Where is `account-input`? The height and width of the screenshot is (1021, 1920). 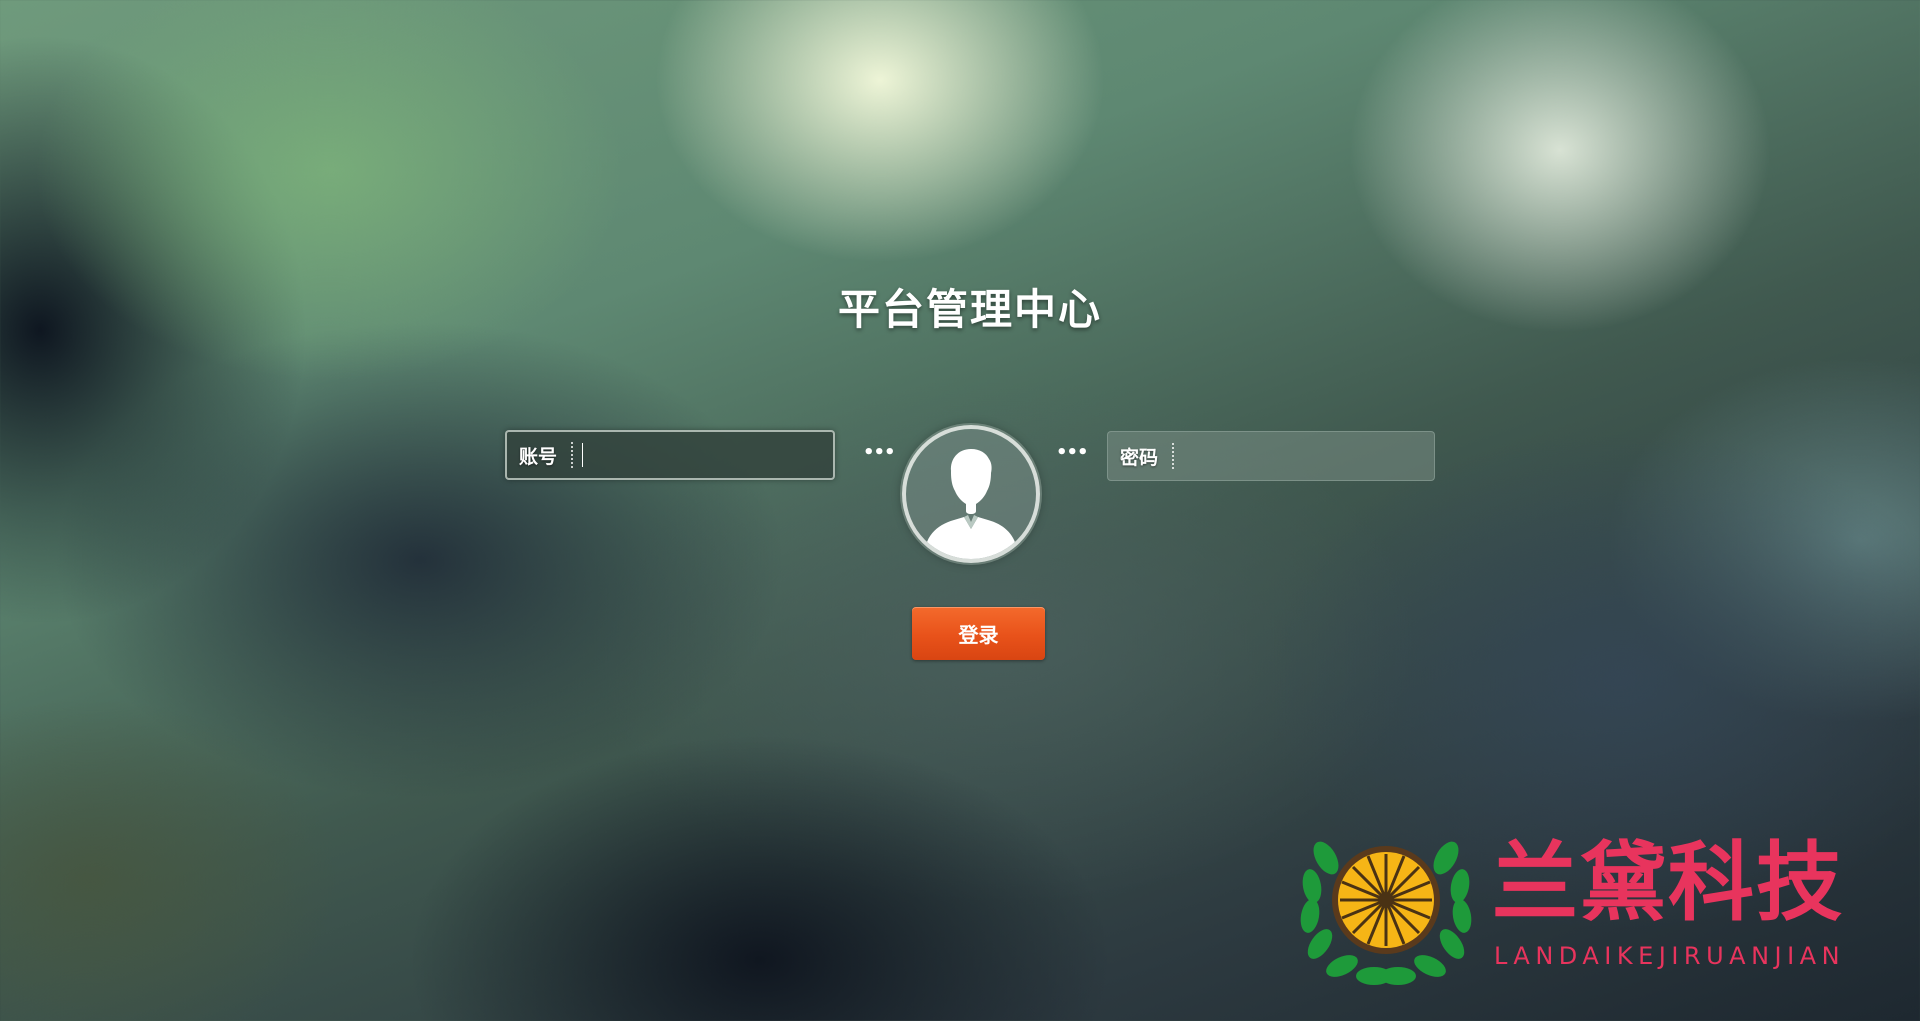 account-input is located at coordinates (703, 455).